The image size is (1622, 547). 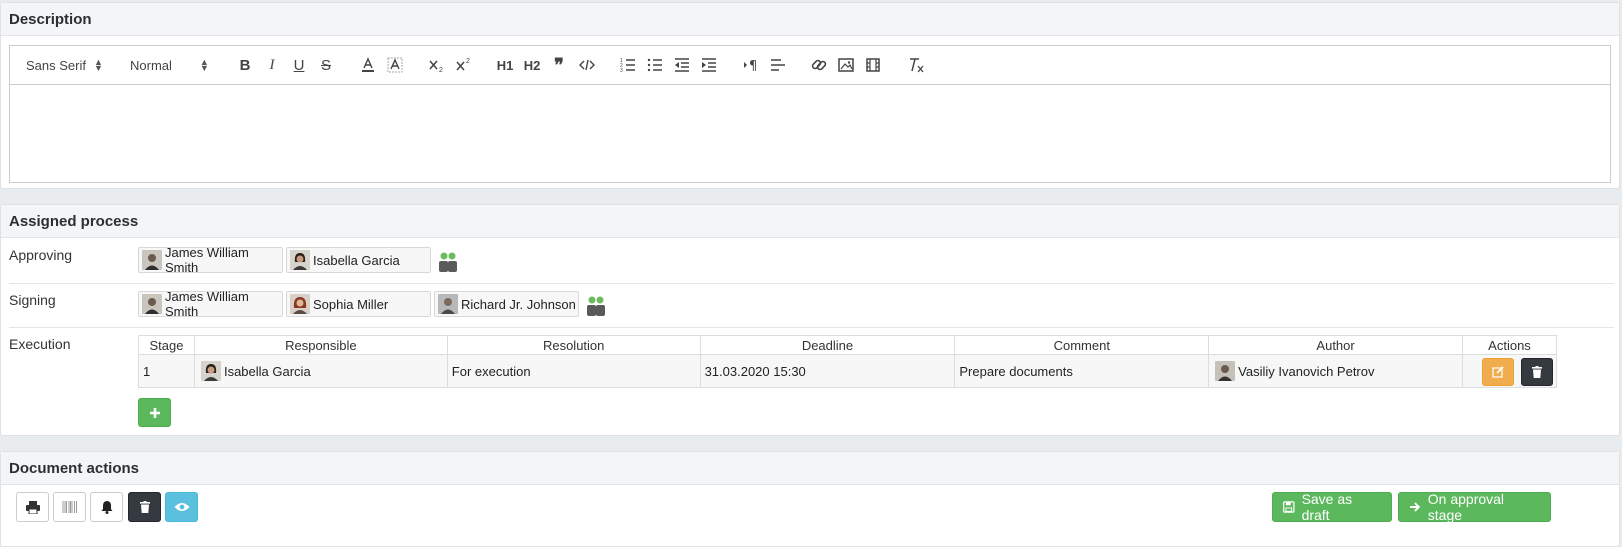 I want to click on assigned-process-title: Assigned process, so click(x=810, y=221).